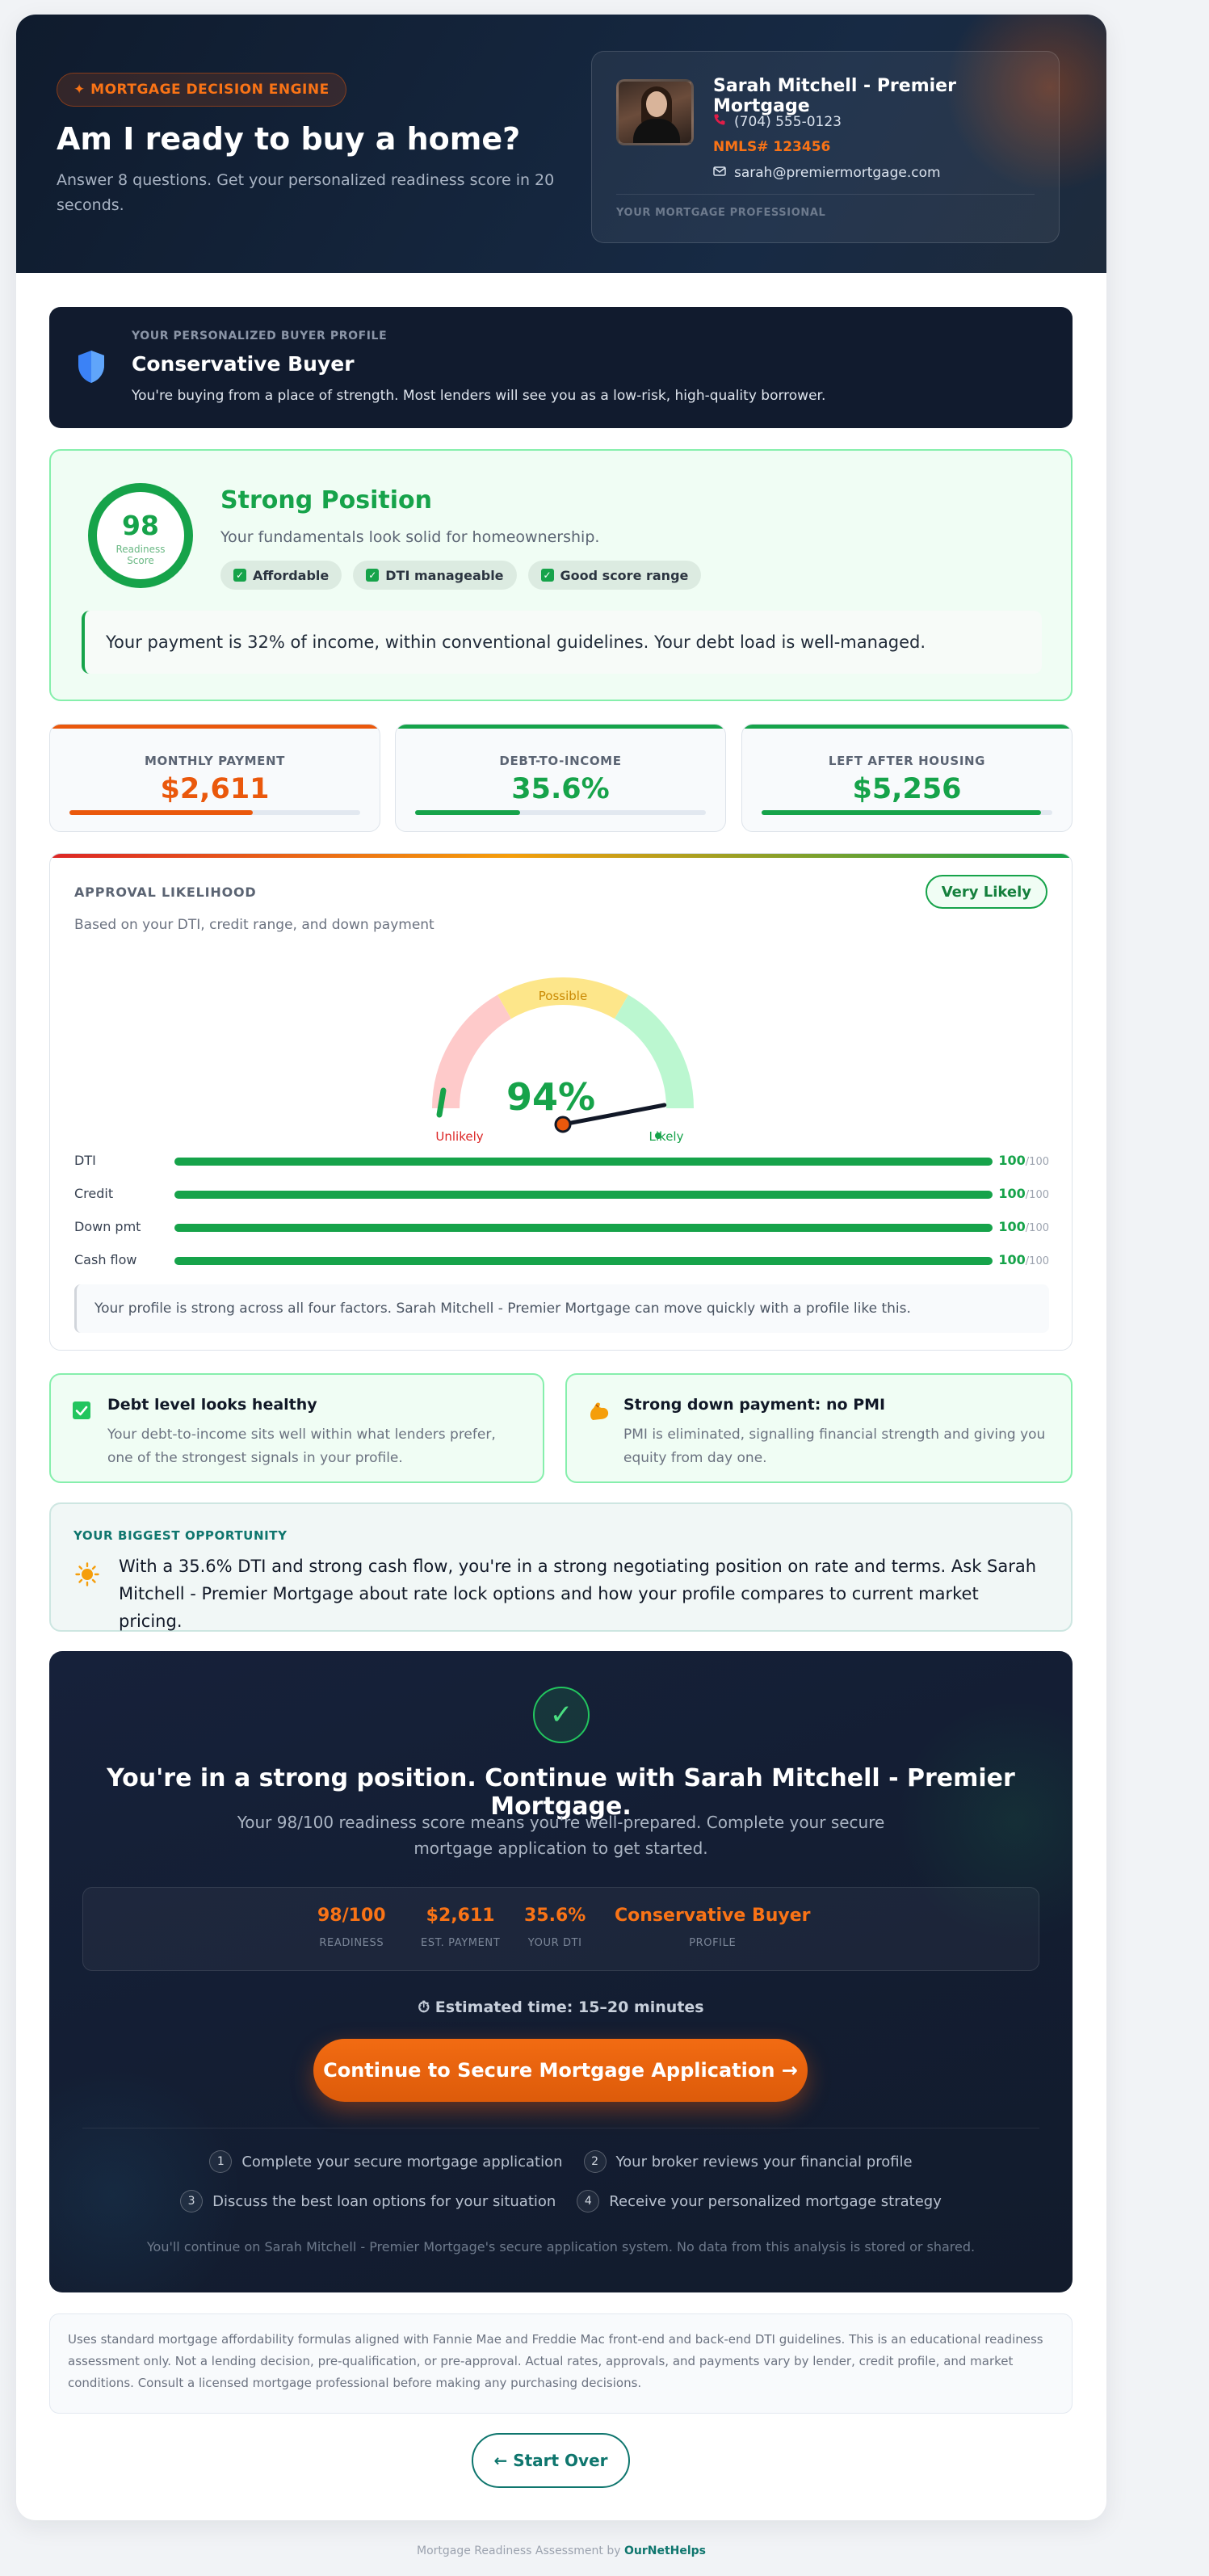 This screenshot has width=1209, height=2576. I want to click on flexed-arm-icon, so click(599, 1413).